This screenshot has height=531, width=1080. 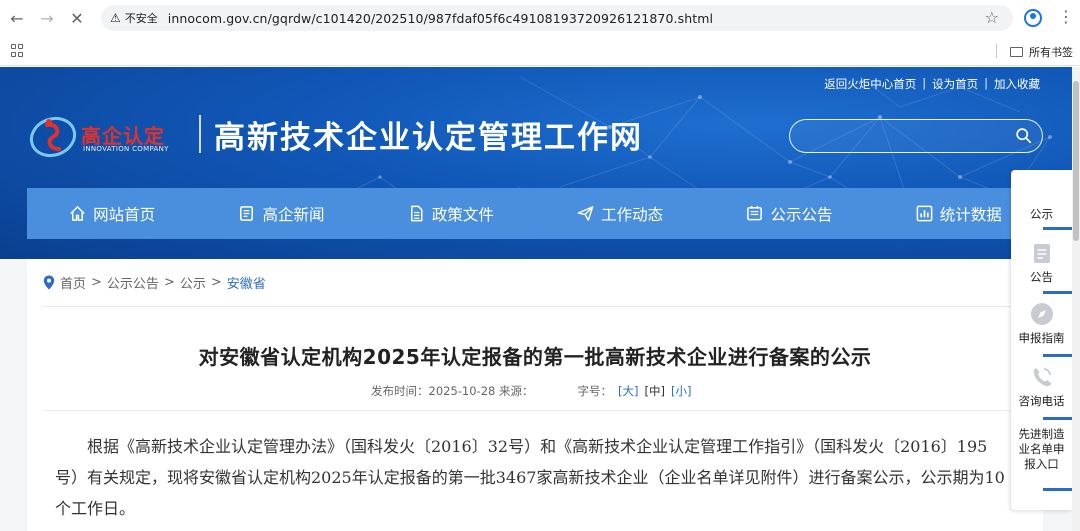 What do you see at coordinates (17, 50) in the screenshot?
I see `apps-icon` at bounding box center [17, 50].